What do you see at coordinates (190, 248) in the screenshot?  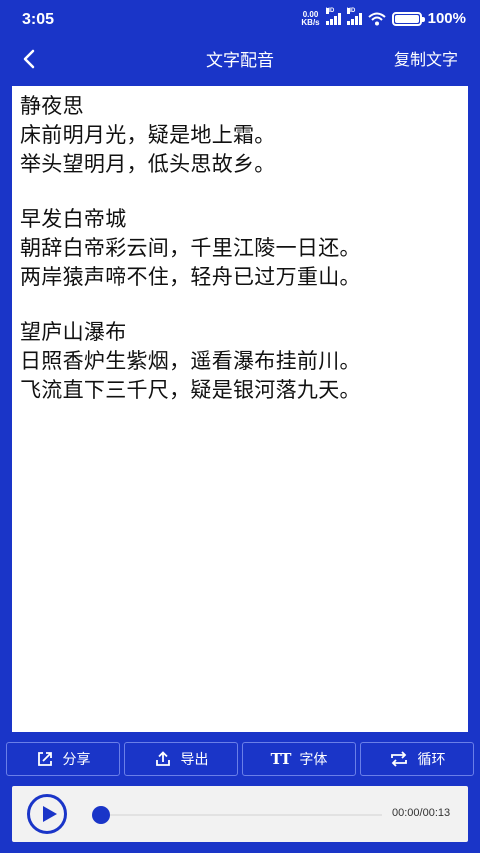 I see `poem-line: 朝辞白帝彩云间，千里江陵一日还。` at bounding box center [190, 248].